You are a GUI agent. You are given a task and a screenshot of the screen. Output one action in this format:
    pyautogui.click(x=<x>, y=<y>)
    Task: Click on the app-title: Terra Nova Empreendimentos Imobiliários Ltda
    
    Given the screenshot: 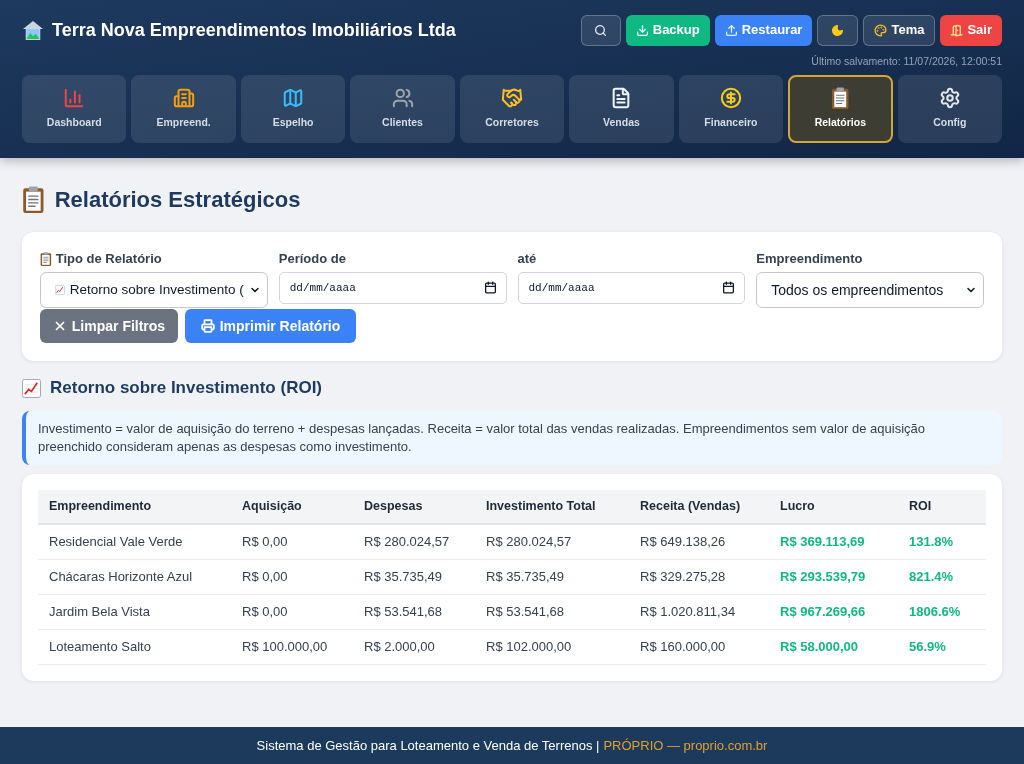 What is the action you would take?
    pyautogui.click(x=254, y=30)
    